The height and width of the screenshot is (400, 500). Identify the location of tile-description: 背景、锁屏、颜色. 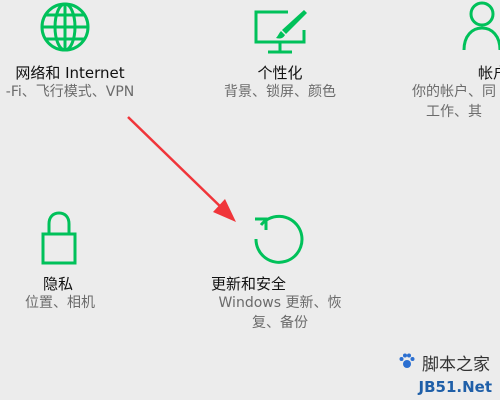
(280, 92).